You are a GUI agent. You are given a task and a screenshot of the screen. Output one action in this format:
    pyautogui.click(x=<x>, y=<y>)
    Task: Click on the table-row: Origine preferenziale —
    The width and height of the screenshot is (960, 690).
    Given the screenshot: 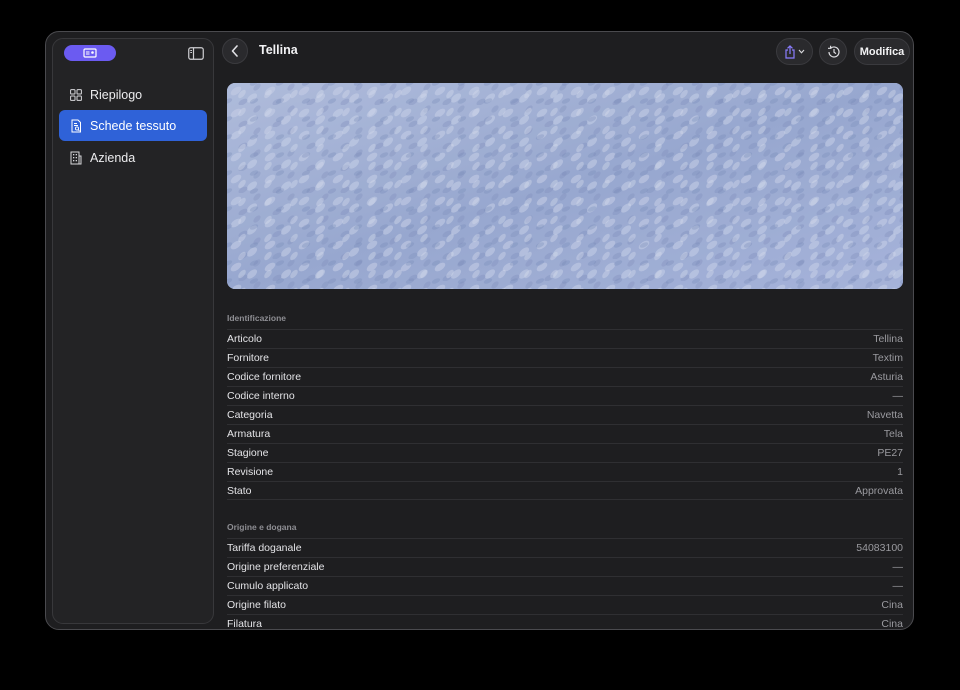 What is the action you would take?
    pyautogui.click(x=565, y=566)
    